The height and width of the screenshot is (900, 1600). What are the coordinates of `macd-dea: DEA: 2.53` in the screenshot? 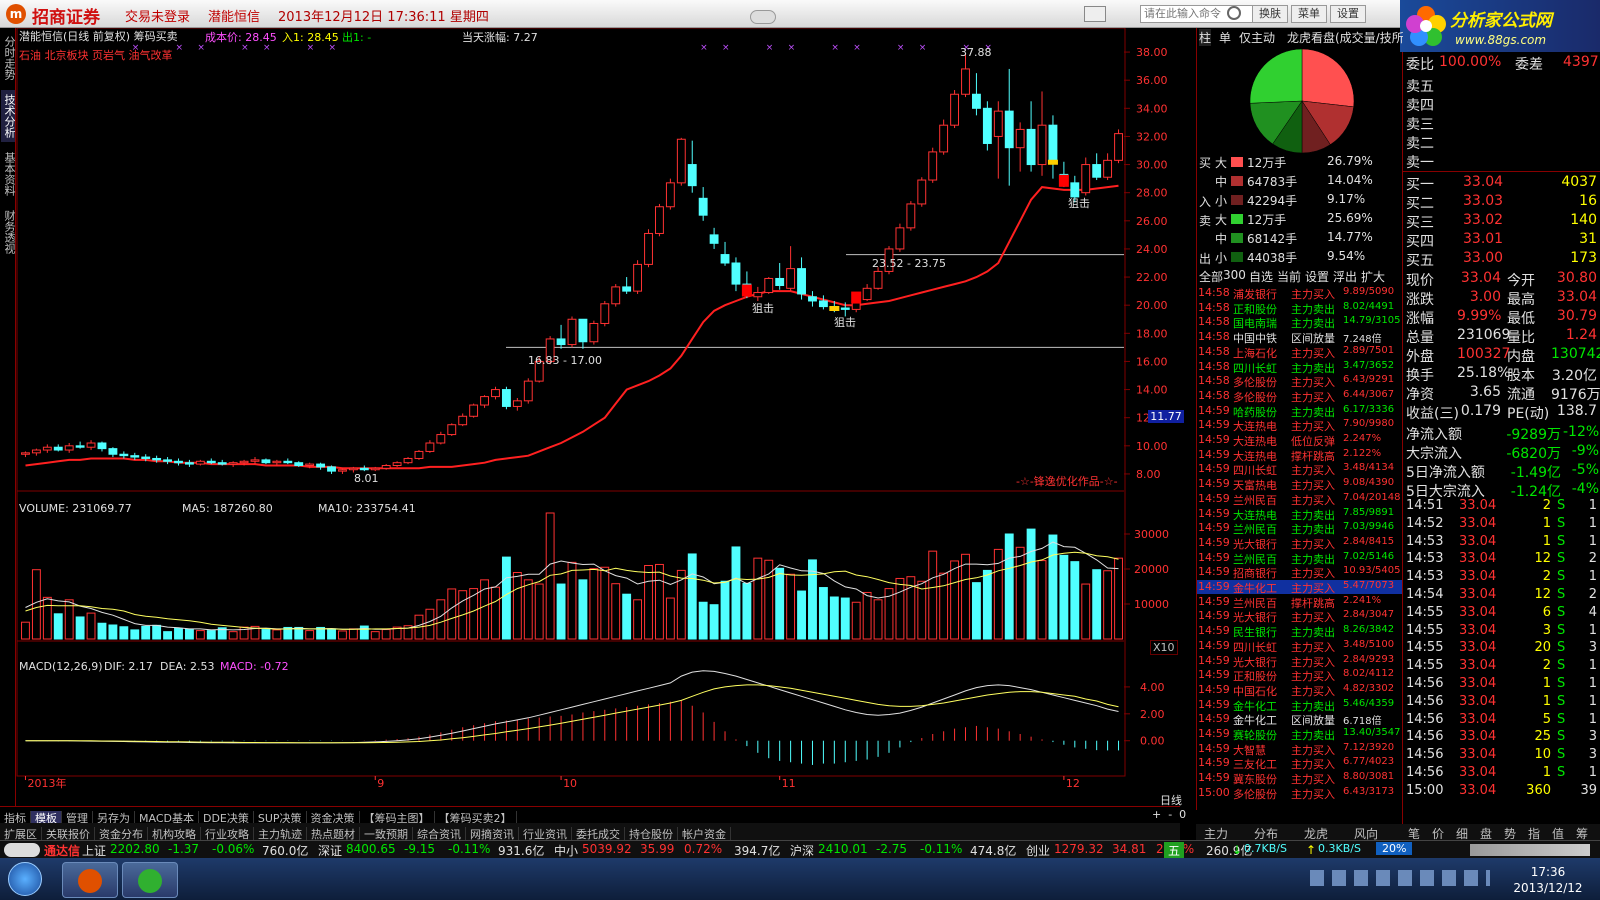 It's located at (187, 666).